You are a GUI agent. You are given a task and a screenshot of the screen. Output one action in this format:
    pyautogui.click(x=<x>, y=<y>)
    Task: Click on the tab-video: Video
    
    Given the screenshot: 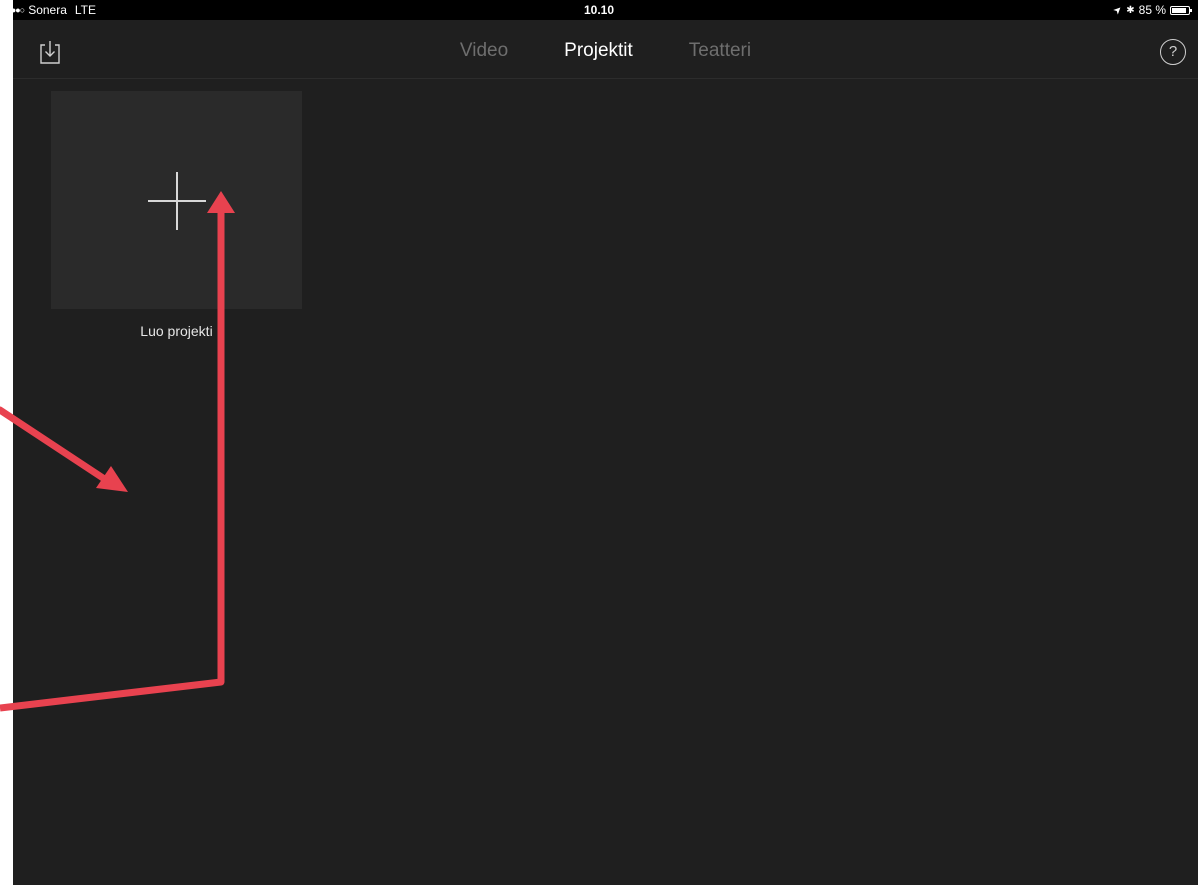 What is the action you would take?
    pyautogui.click(x=484, y=51)
    